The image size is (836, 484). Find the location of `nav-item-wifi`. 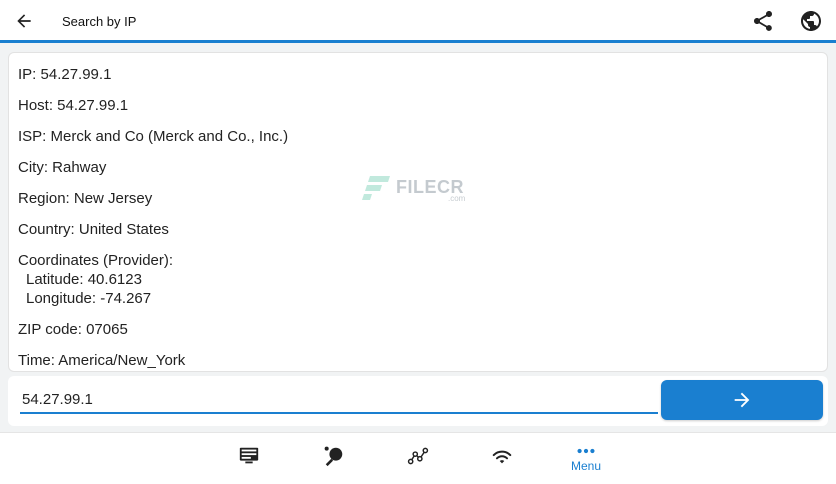

nav-item-wifi is located at coordinates (502, 463).